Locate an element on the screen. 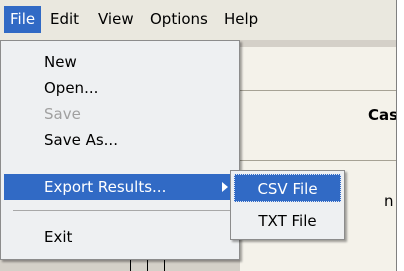 The width and height of the screenshot is (404, 271). menu-item-exit: Exit is located at coordinates (120, 237).